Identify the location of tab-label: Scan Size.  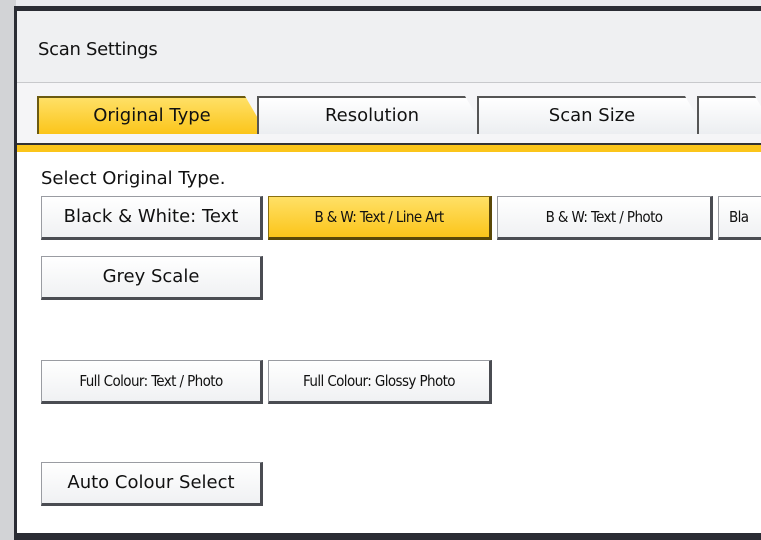
(592, 115).